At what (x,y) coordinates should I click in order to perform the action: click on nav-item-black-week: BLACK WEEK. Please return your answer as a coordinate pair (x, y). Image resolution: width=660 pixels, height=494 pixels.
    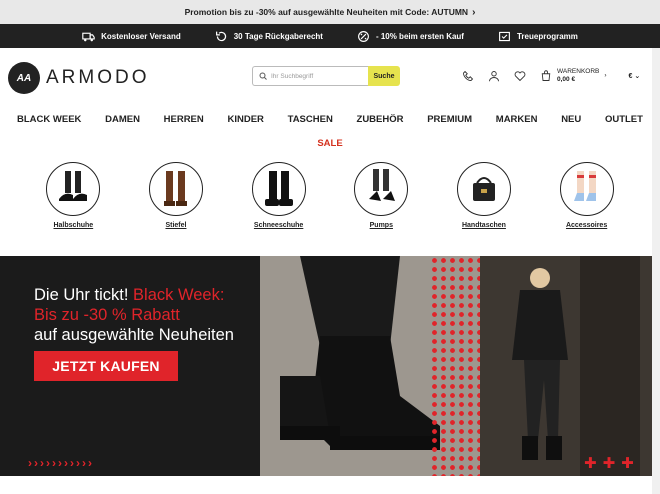
    Looking at the image, I should click on (49, 119).